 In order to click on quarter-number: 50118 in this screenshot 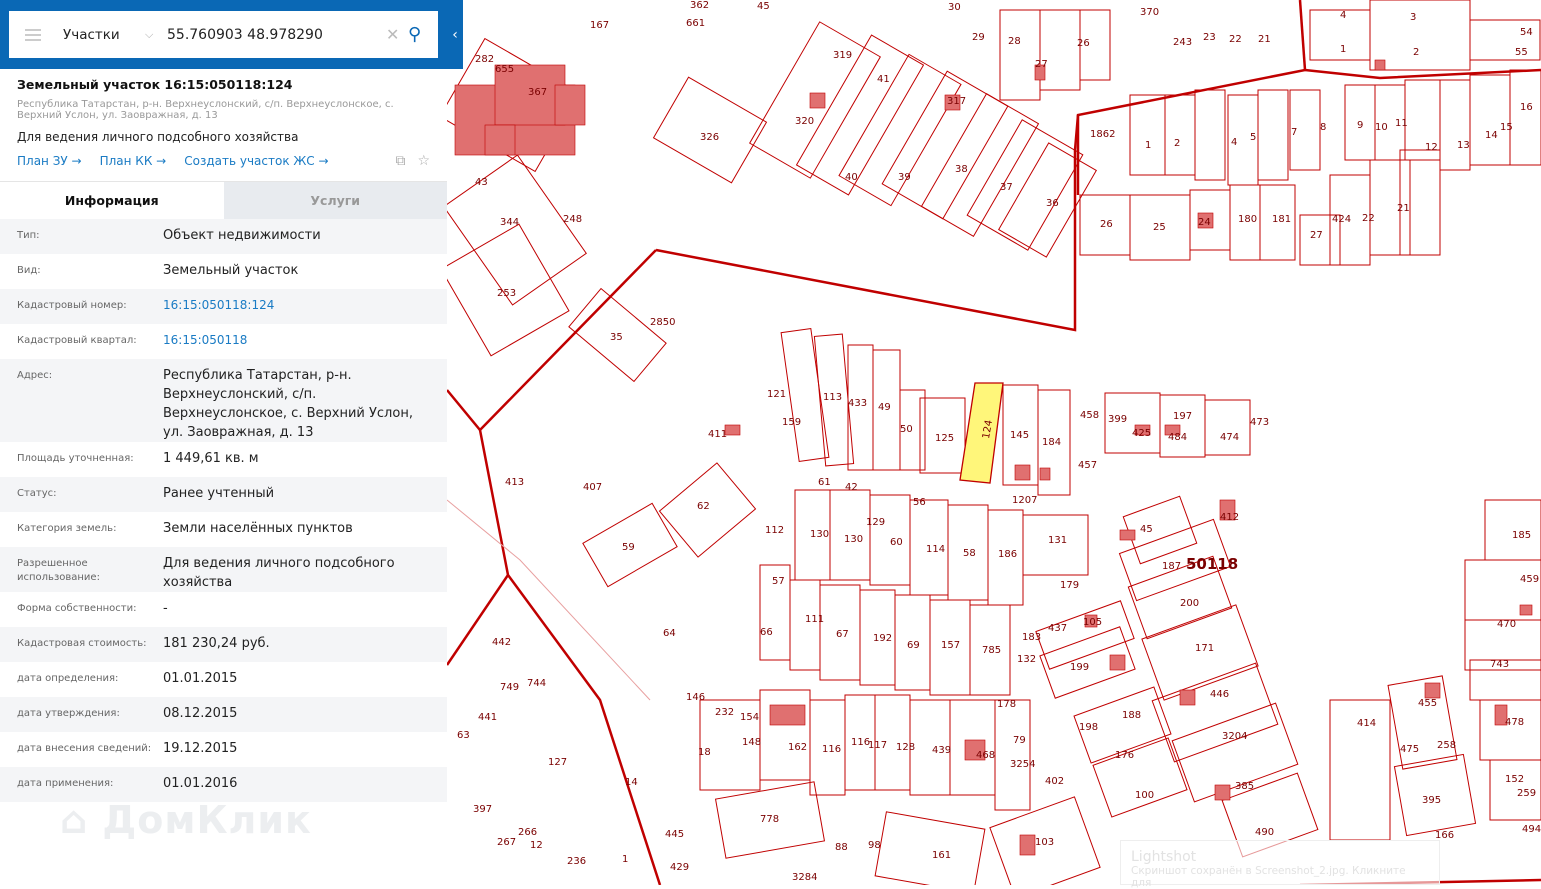, I will do `click(1212, 564)`.